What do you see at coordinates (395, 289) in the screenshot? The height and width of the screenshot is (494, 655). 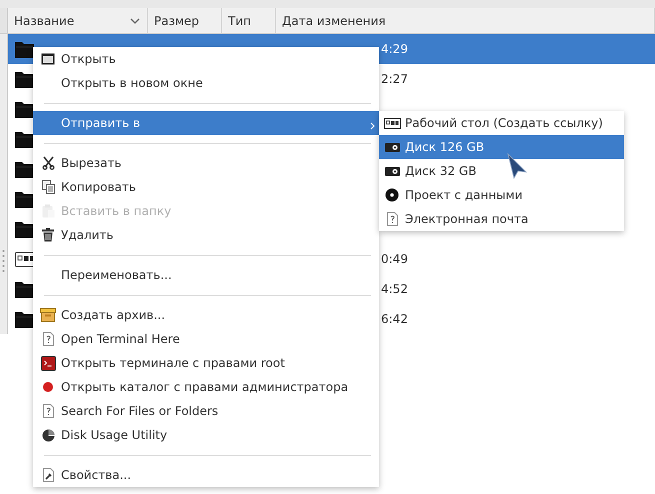 I see `modified-time: 4:52` at bounding box center [395, 289].